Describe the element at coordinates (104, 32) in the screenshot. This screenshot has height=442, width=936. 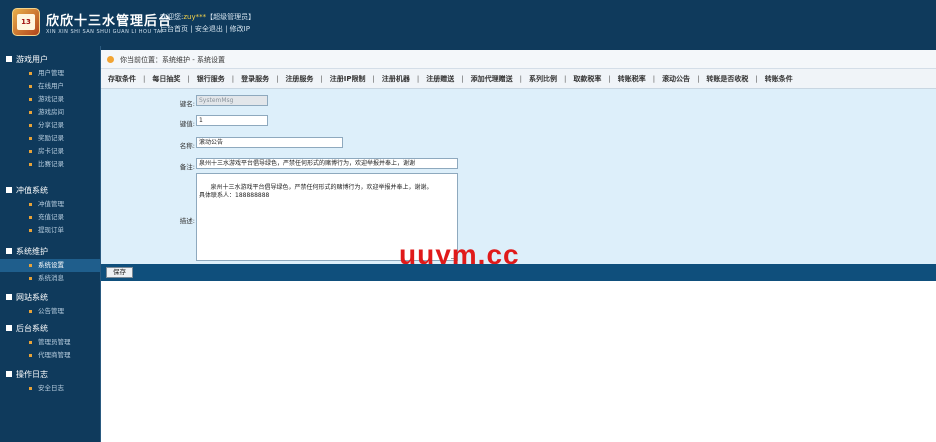
I see `app-subtitle: XIN XIN SHI SAN SHUI GUAN LI HOU TAI` at that location.